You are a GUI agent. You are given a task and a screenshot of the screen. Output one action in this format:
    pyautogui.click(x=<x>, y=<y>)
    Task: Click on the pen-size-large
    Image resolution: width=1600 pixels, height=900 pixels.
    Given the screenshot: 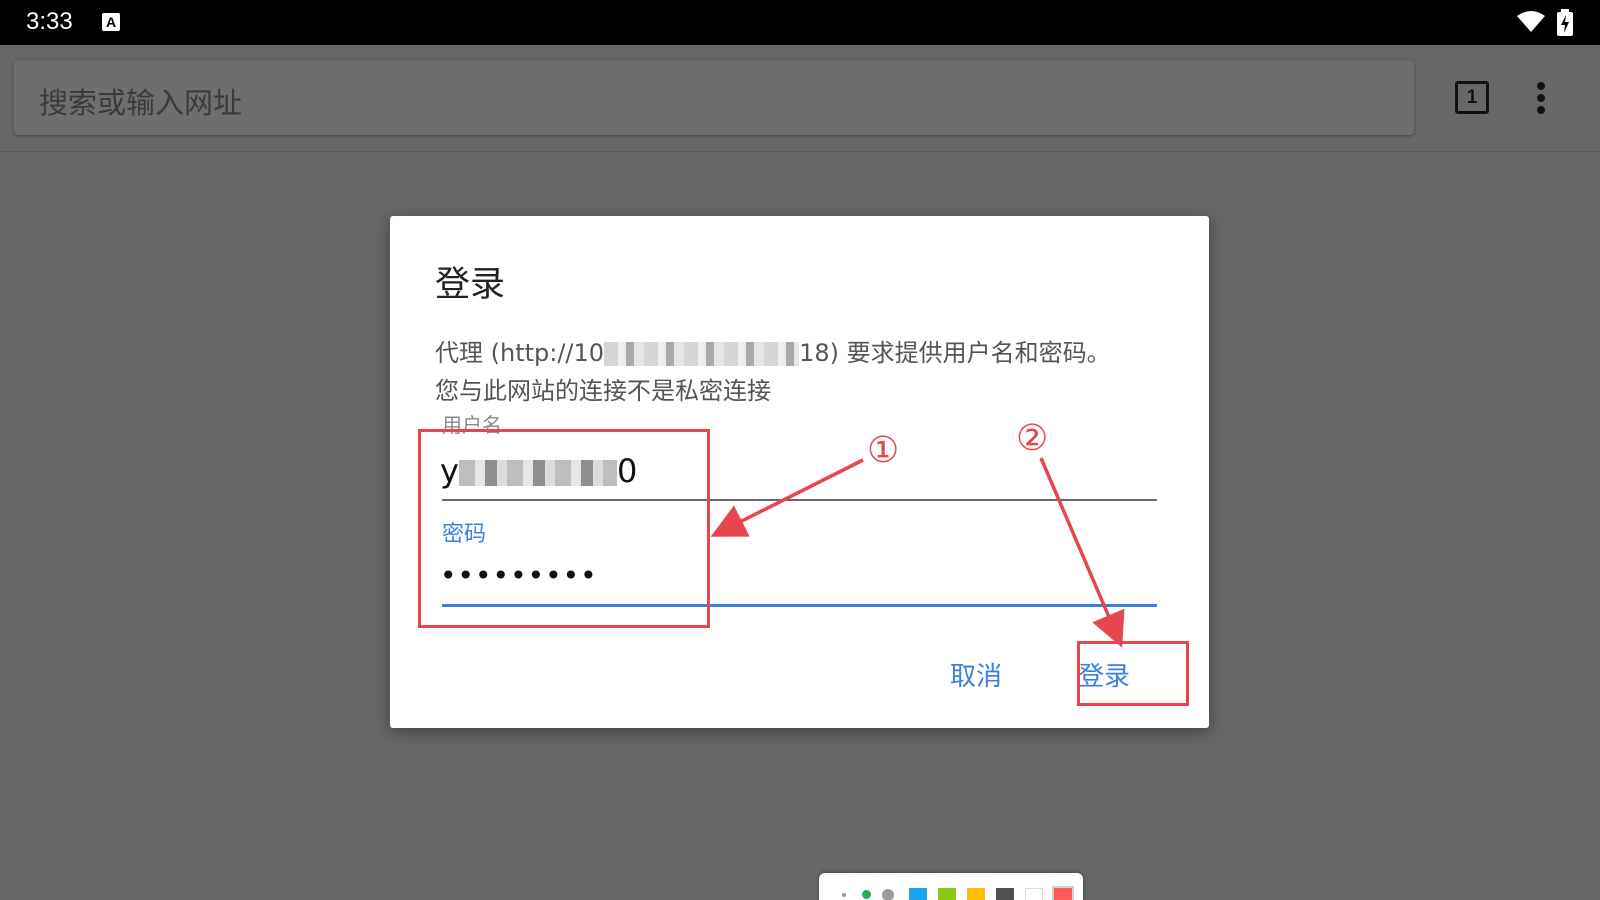 What is the action you would take?
    pyautogui.click(x=888, y=894)
    